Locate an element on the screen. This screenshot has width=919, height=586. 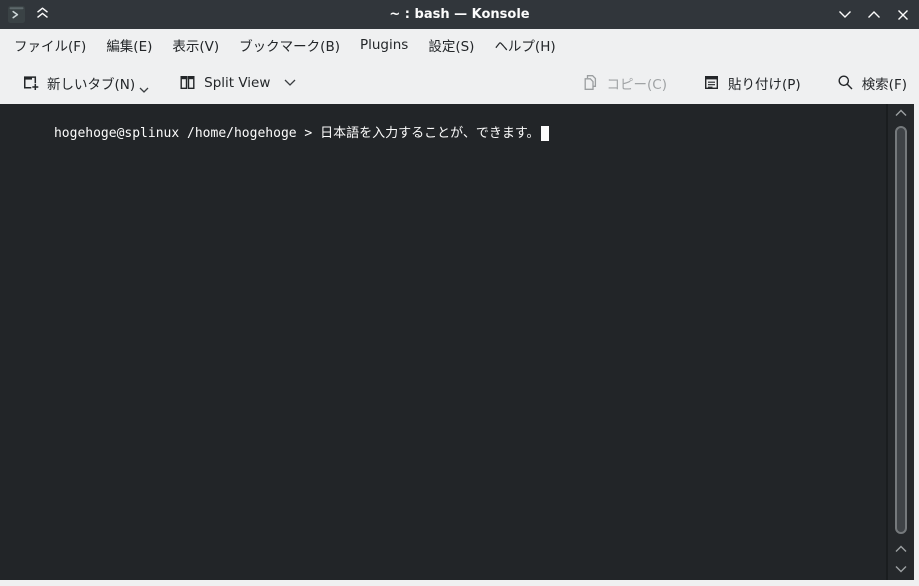
close-icon is located at coordinates (903, 15).